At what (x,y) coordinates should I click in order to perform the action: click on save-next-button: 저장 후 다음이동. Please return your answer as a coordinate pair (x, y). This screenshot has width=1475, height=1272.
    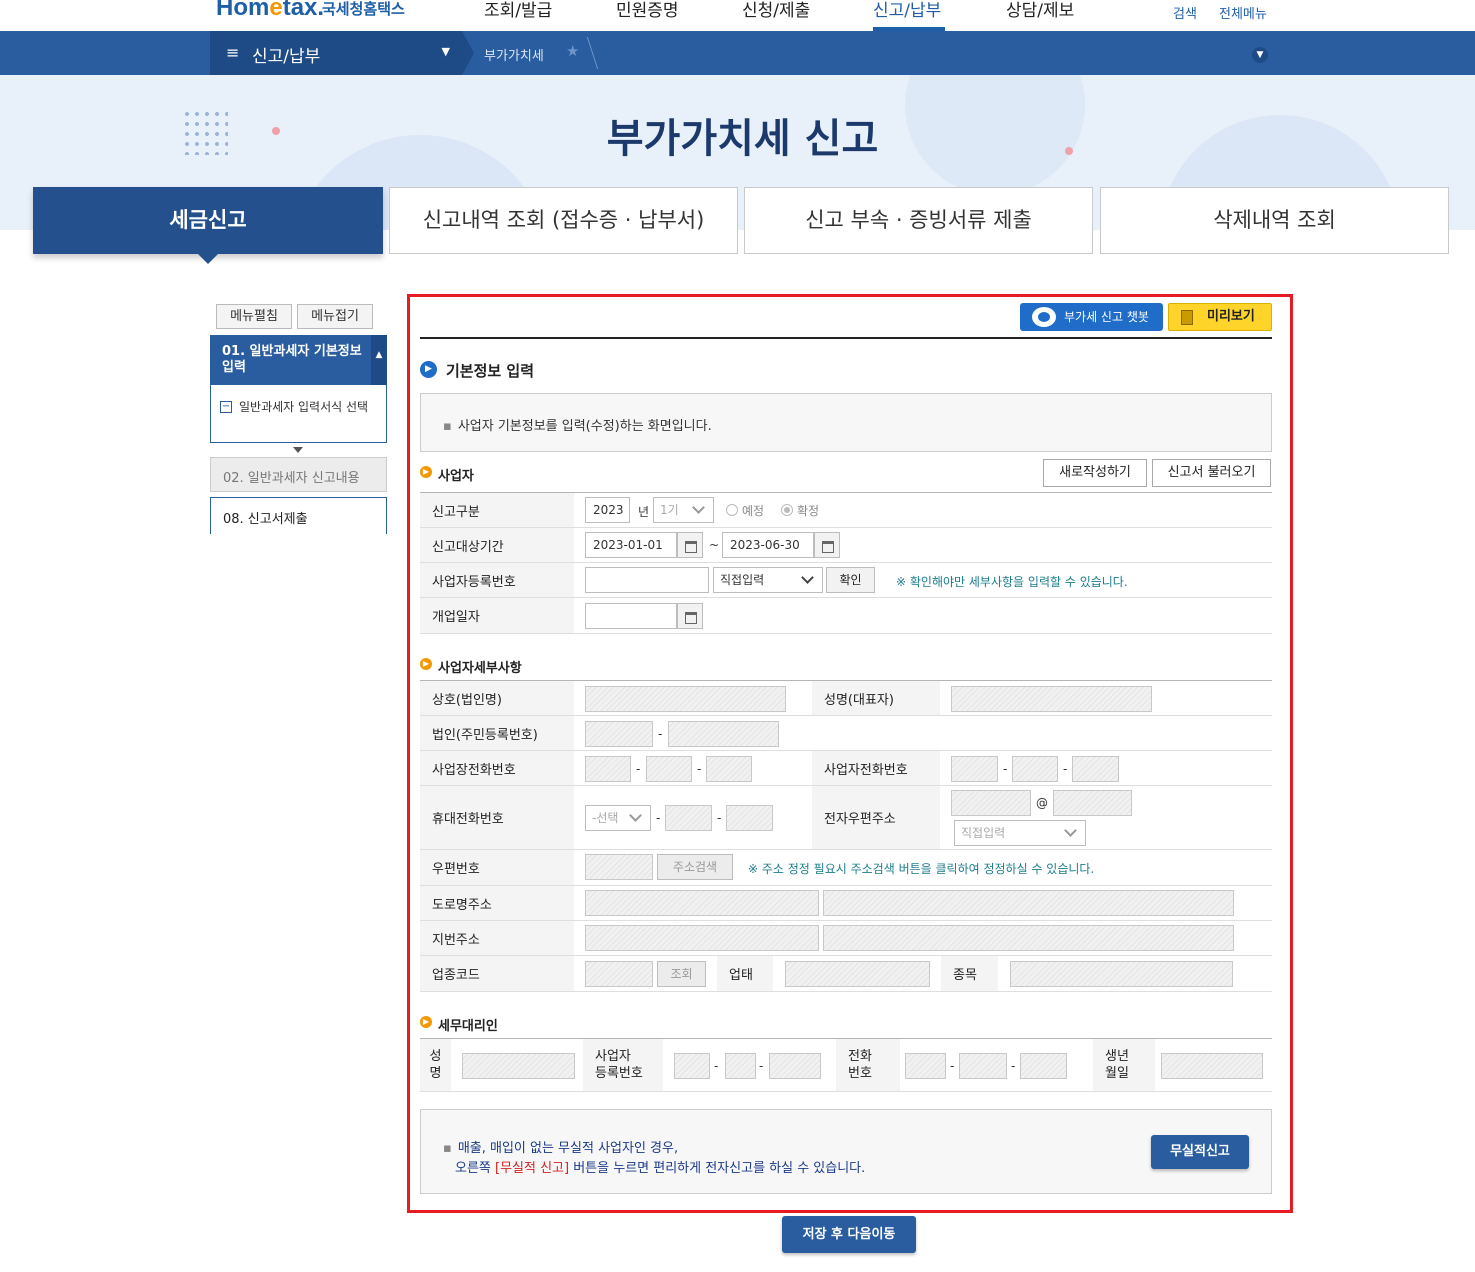
    Looking at the image, I should click on (849, 1234).